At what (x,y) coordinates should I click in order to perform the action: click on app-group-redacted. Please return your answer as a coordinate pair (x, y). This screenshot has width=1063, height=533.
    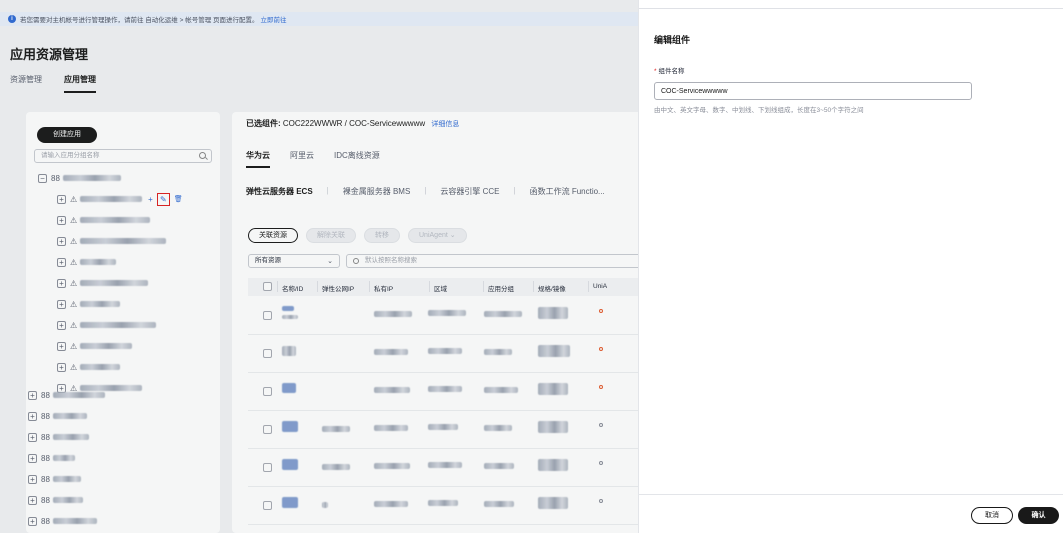
    Looking at the image, I should click on (499, 504).